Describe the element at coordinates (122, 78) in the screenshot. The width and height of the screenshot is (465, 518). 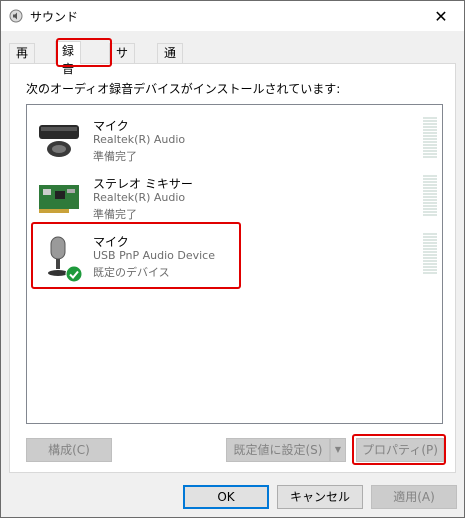
I see `tab-sounds: サウンド` at that location.